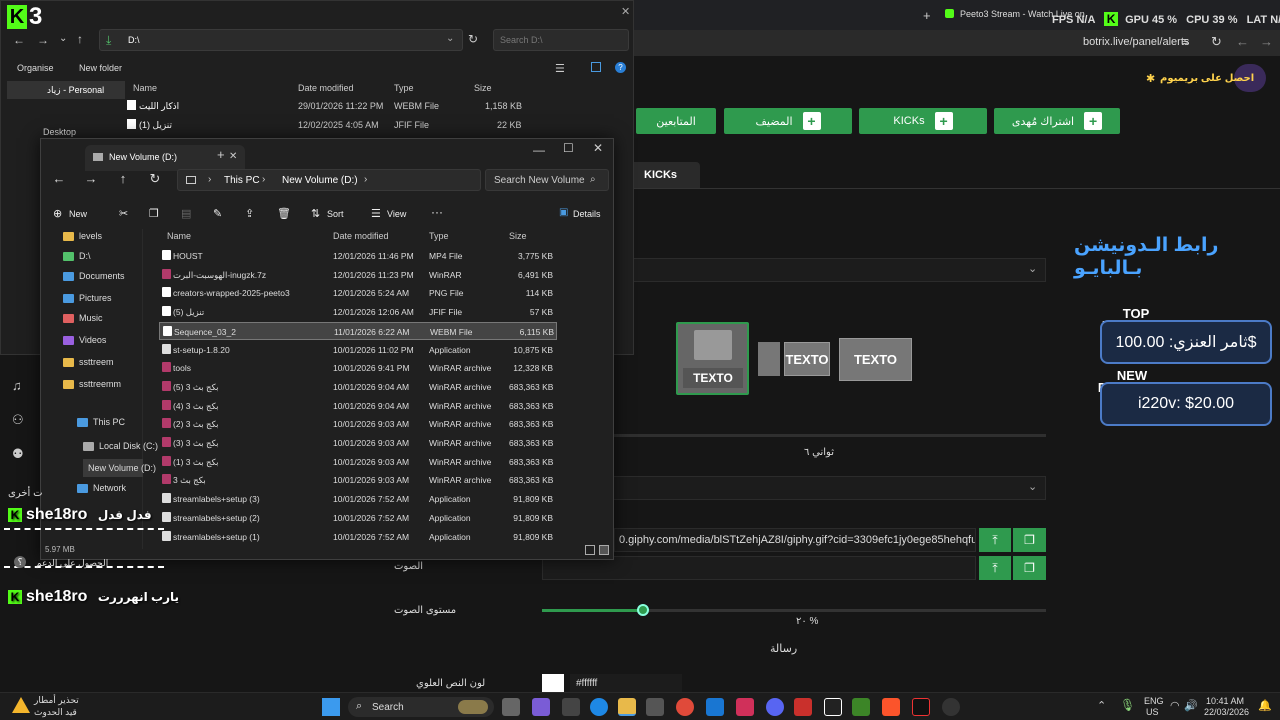  I want to click on search-input: Search New Volume ⌕, so click(547, 180).